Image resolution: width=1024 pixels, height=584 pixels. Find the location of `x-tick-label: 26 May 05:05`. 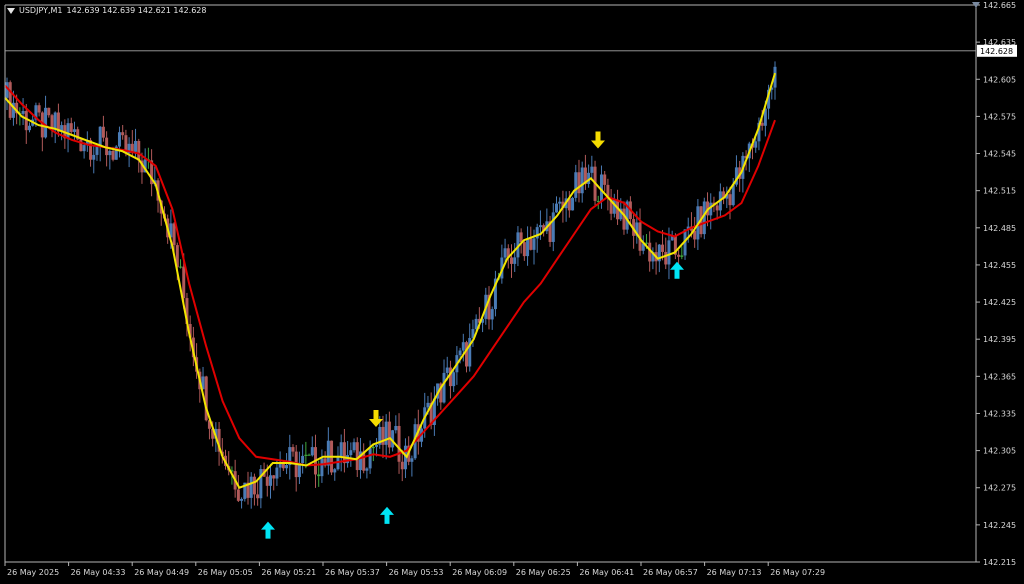

x-tick-label: 26 May 05:05 is located at coordinates (225, 572).